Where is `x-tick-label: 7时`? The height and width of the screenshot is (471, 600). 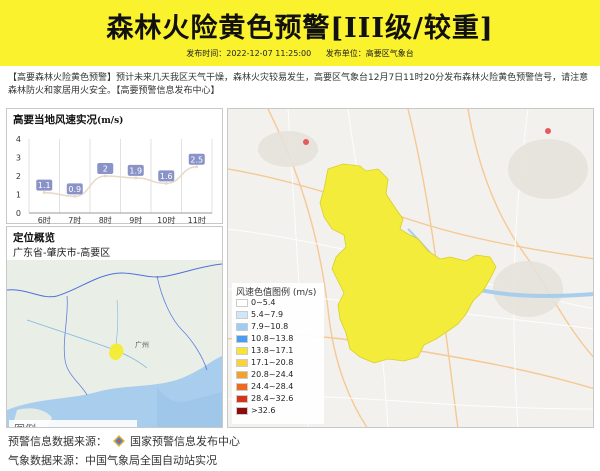 x-tick-label: 7时 is located at coordinates (74, 220).